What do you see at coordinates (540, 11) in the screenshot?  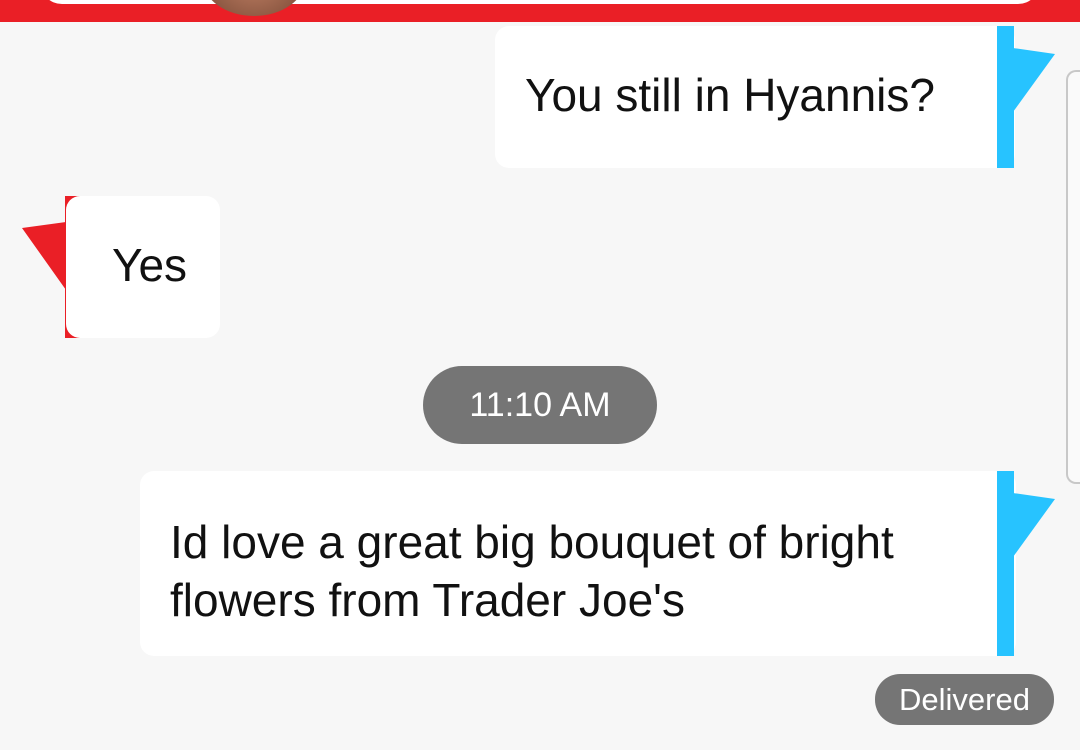 I see `header-bar` at bounding box center [540, 11].